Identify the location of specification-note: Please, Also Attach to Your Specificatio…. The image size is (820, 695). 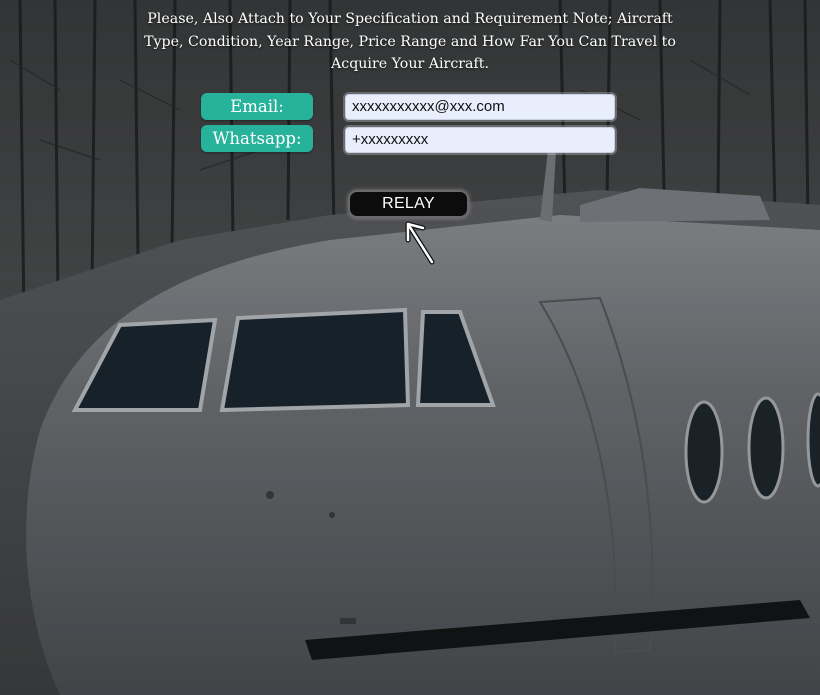
(410, 41).